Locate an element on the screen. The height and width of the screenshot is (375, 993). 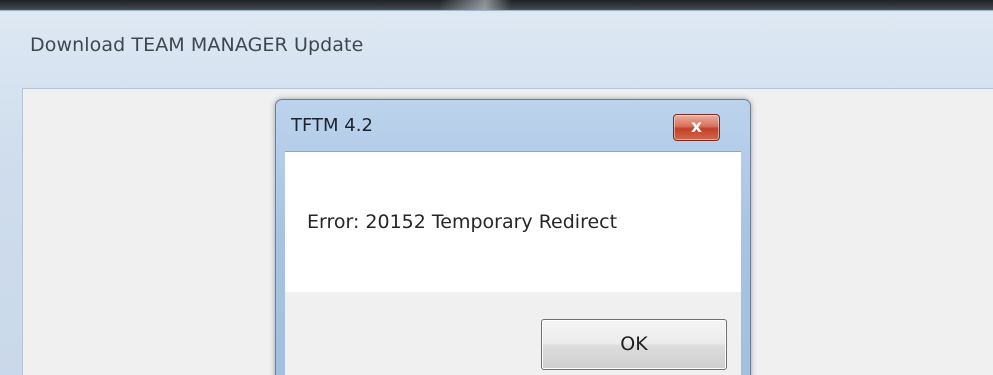
ok-button: OK is located at coordinates (634, 344).